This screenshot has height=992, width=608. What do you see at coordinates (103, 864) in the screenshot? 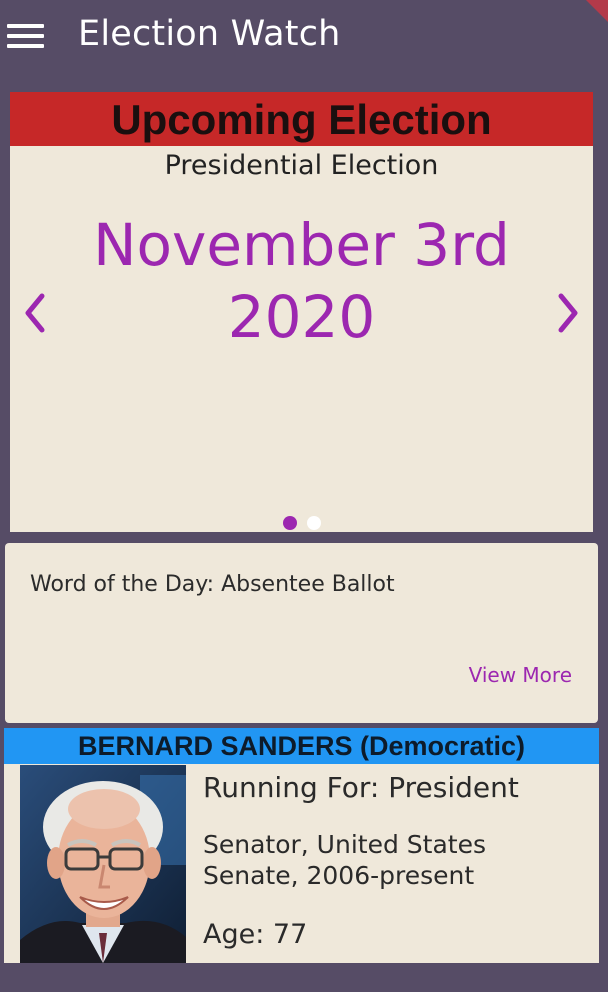
I see `candidate-photo` at bounding box center [103, 864].